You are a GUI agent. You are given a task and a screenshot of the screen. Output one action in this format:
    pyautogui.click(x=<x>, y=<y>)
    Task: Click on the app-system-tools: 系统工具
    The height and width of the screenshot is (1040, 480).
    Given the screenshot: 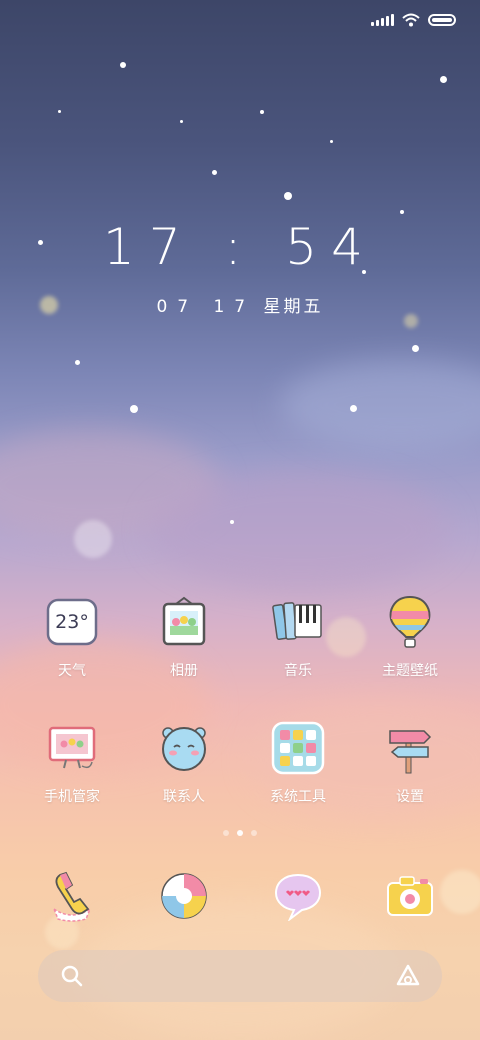 What is the action you would take?
    pyautogui.click(x=298, y=763)
    